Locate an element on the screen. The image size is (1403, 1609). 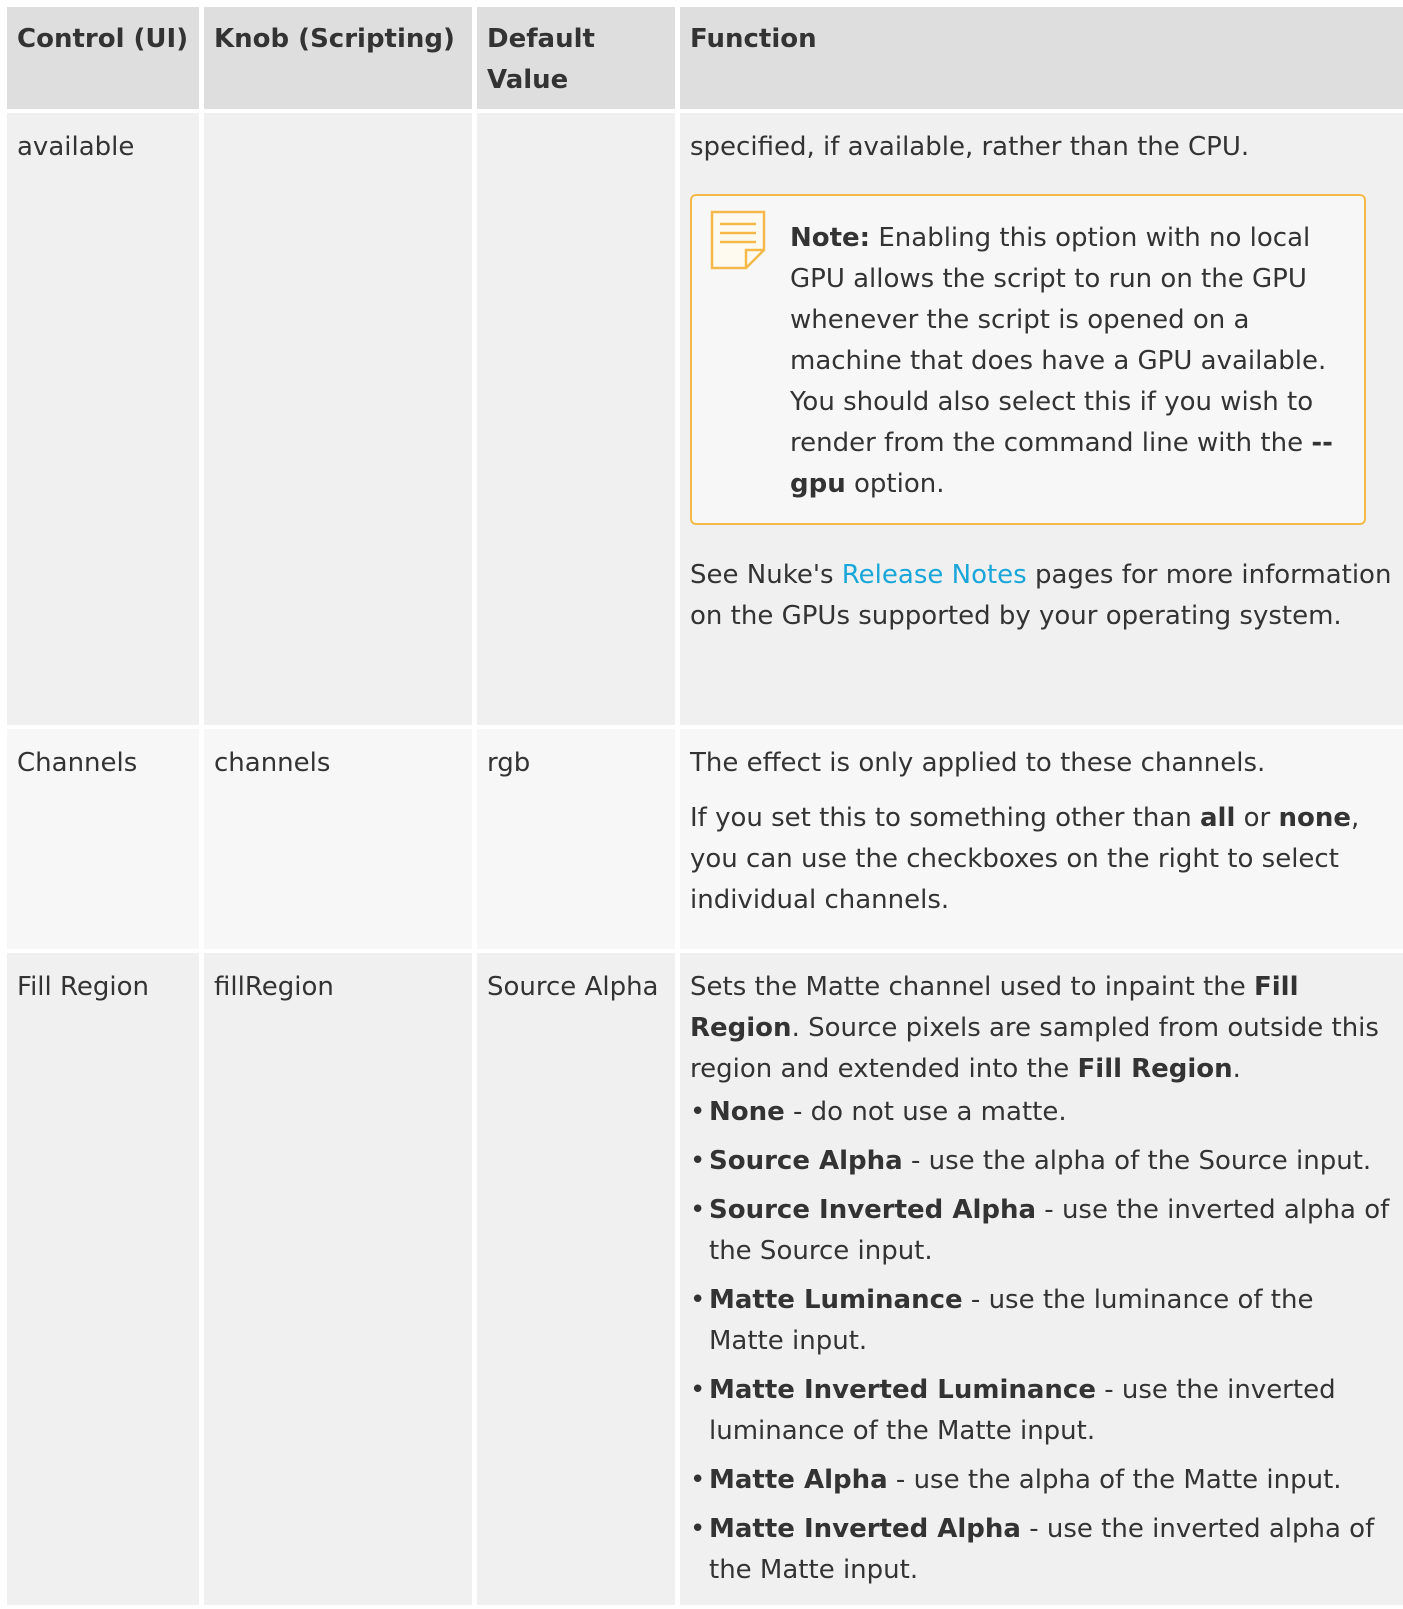
text-run: . is located at coordinates (1236, 1069).